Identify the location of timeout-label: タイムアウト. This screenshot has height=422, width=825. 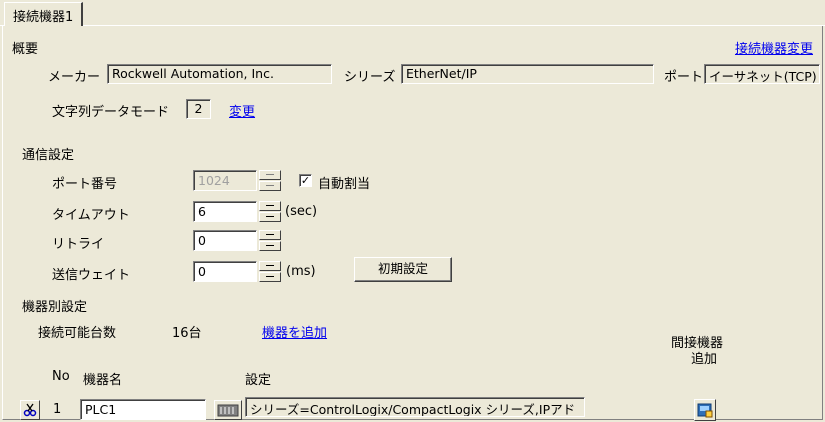
(91, 215).